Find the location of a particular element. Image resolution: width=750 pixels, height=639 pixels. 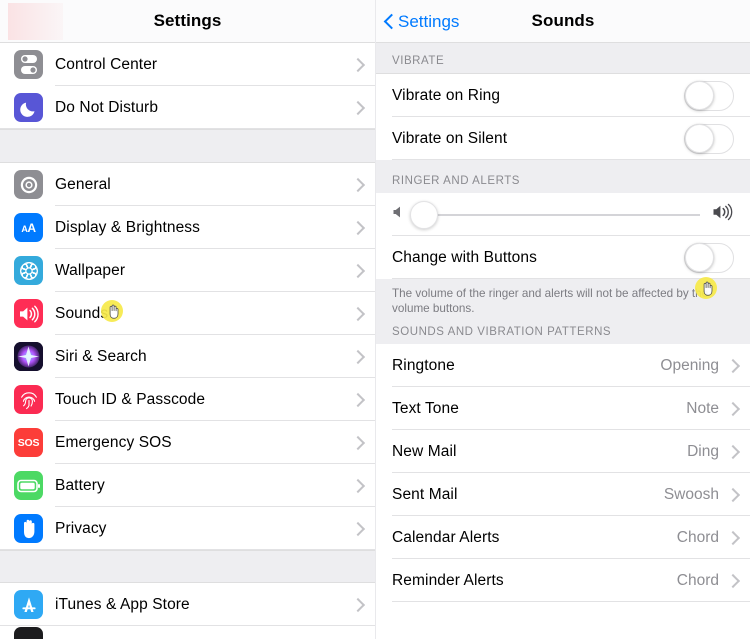

back-to-settings-button: Settings is located at coordinates (421, 21).